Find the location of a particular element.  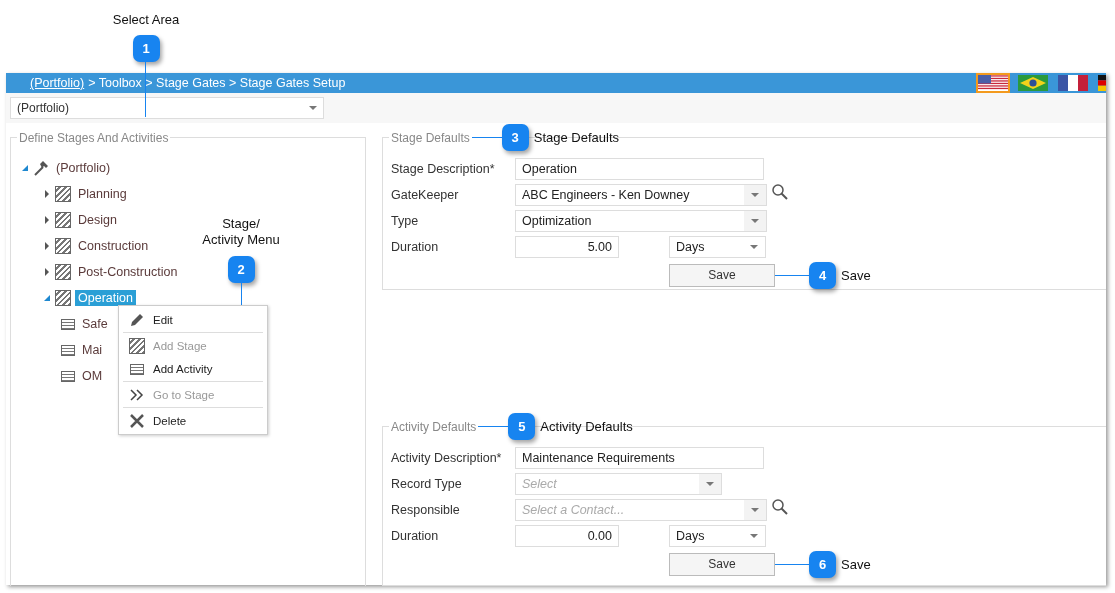

panel-title: Activity Defaults is located at coordinates (434, 426).